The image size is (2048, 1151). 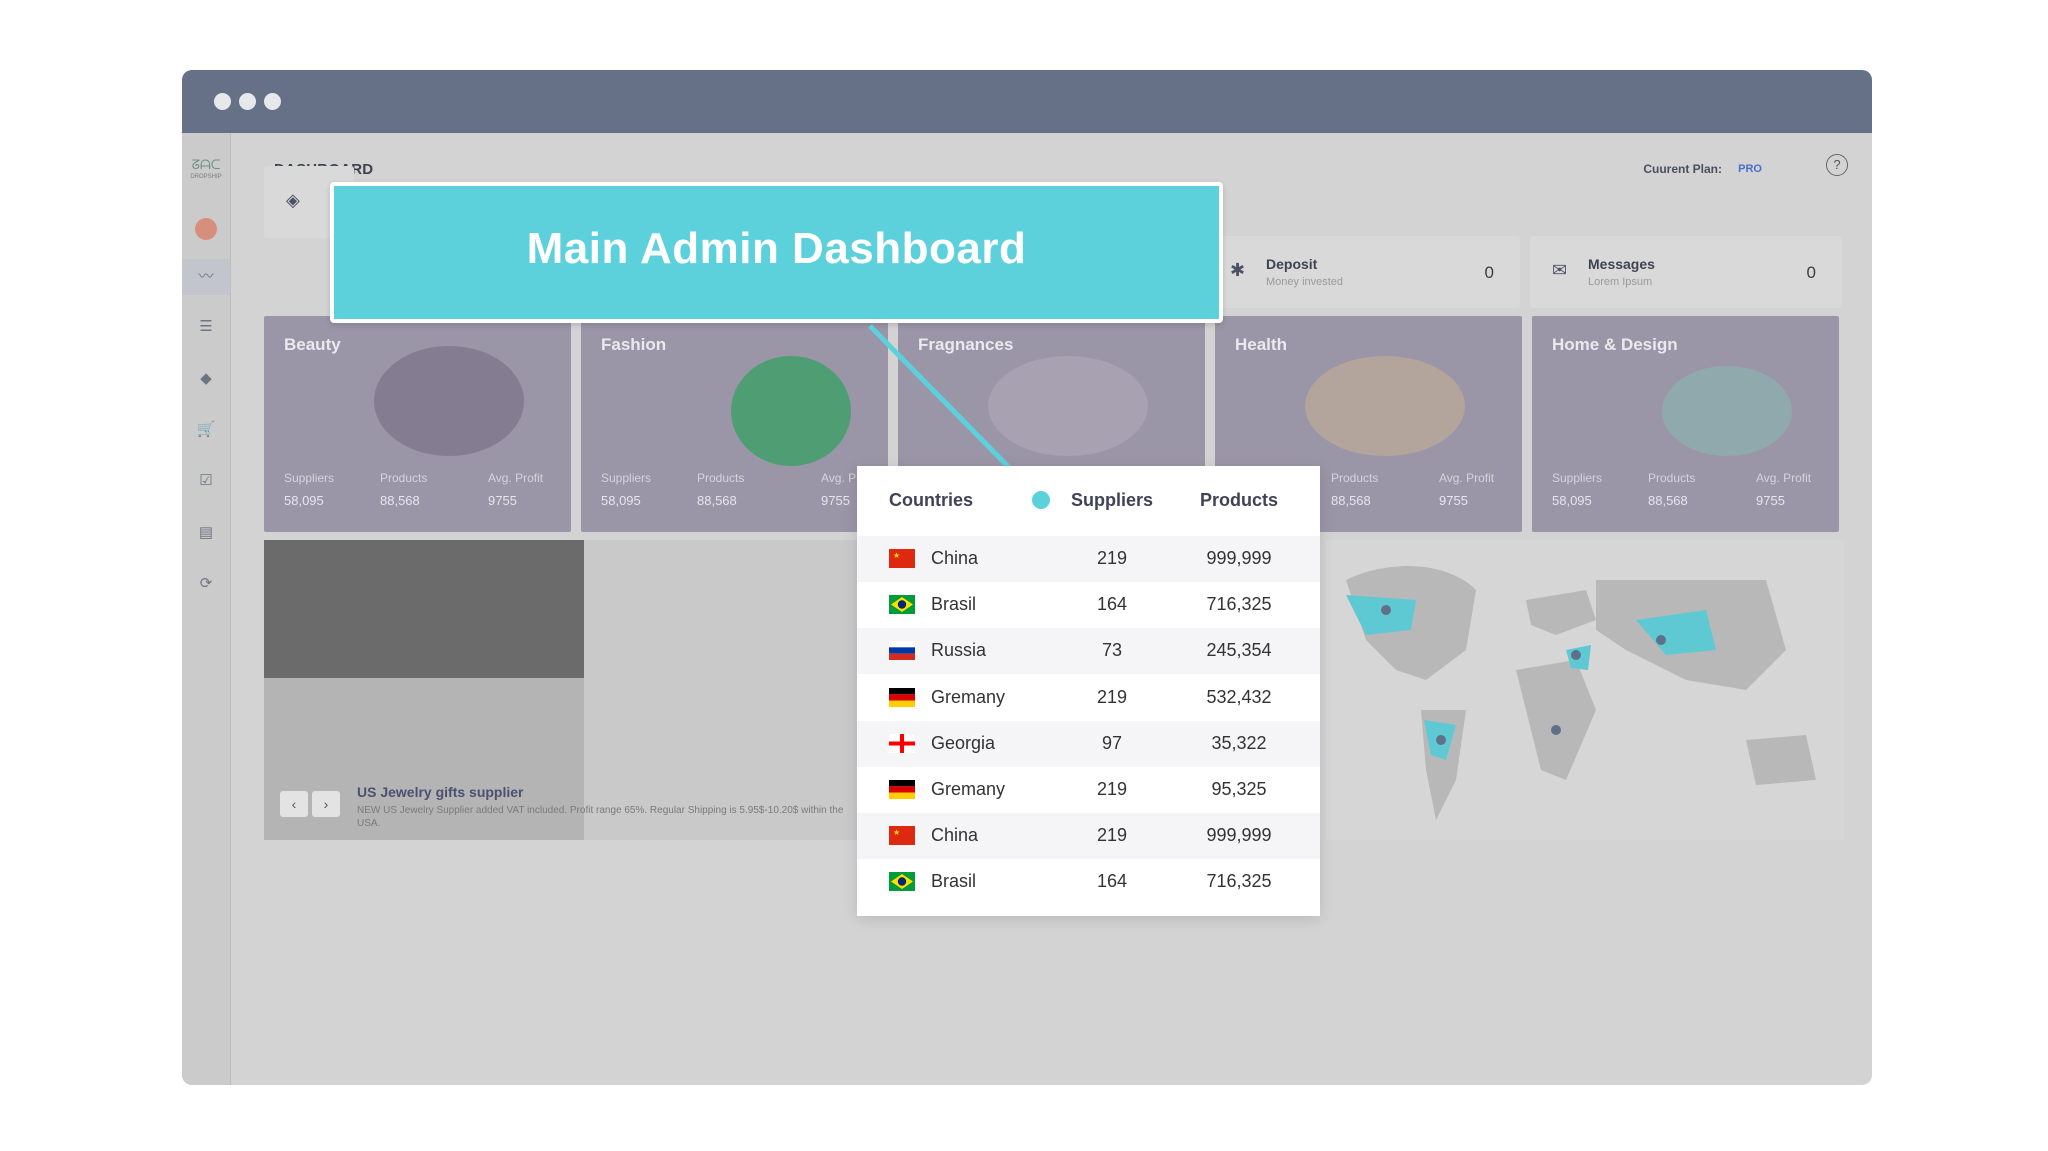 What do you see at coordinates (1239, 500) in the screenshot?
I see `header-products: Products` at bounding box center [1239, 500].